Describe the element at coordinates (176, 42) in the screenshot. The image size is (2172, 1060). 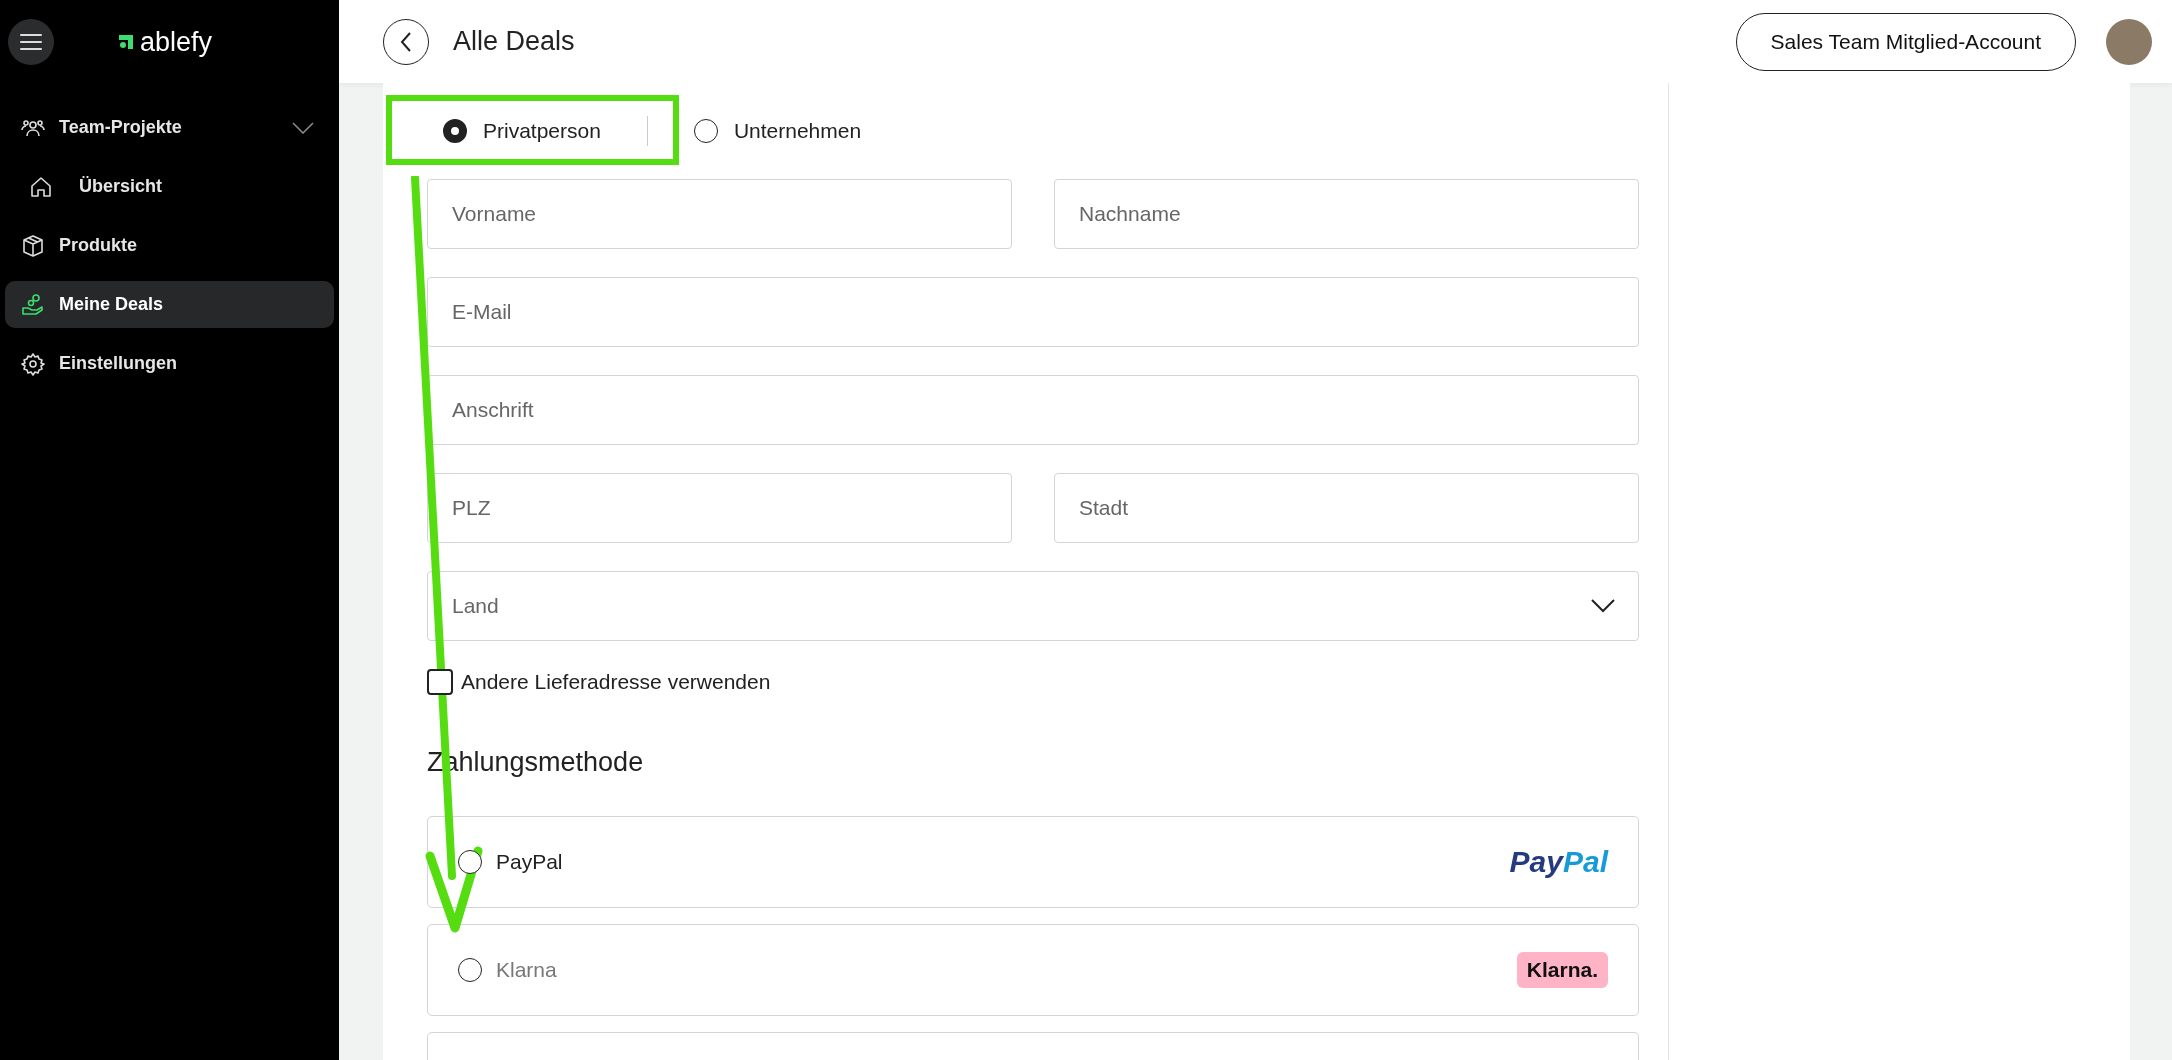
I see `logo-text: ablefy` at that location.